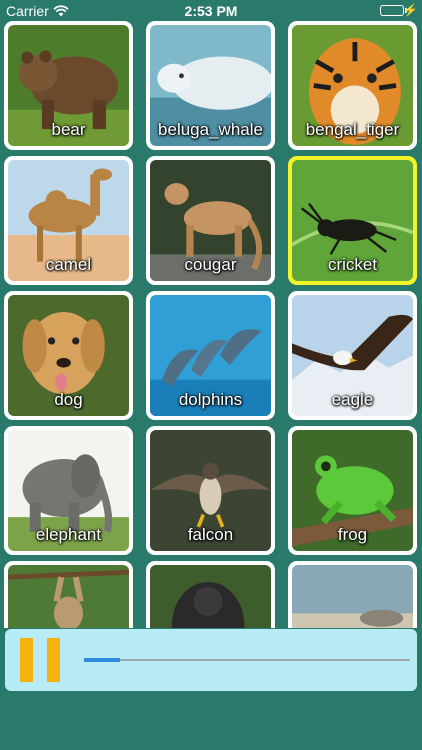 The width and height of the screenshot is (422, 750). I want to click on pause-button, so click(41, 660).